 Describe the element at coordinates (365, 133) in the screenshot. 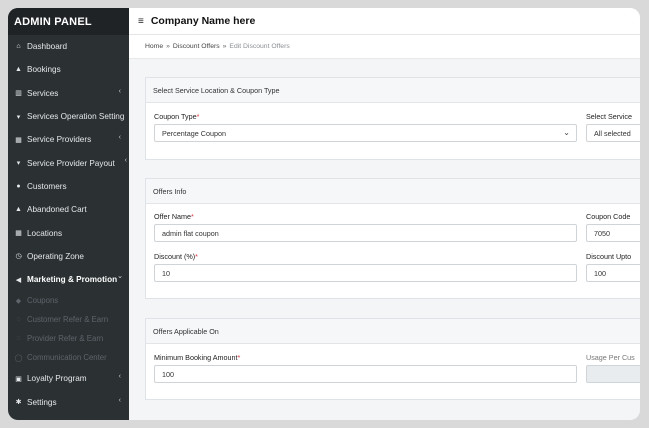

I see `coupon-type-select: Percentage Coupon ⌄` at that location.